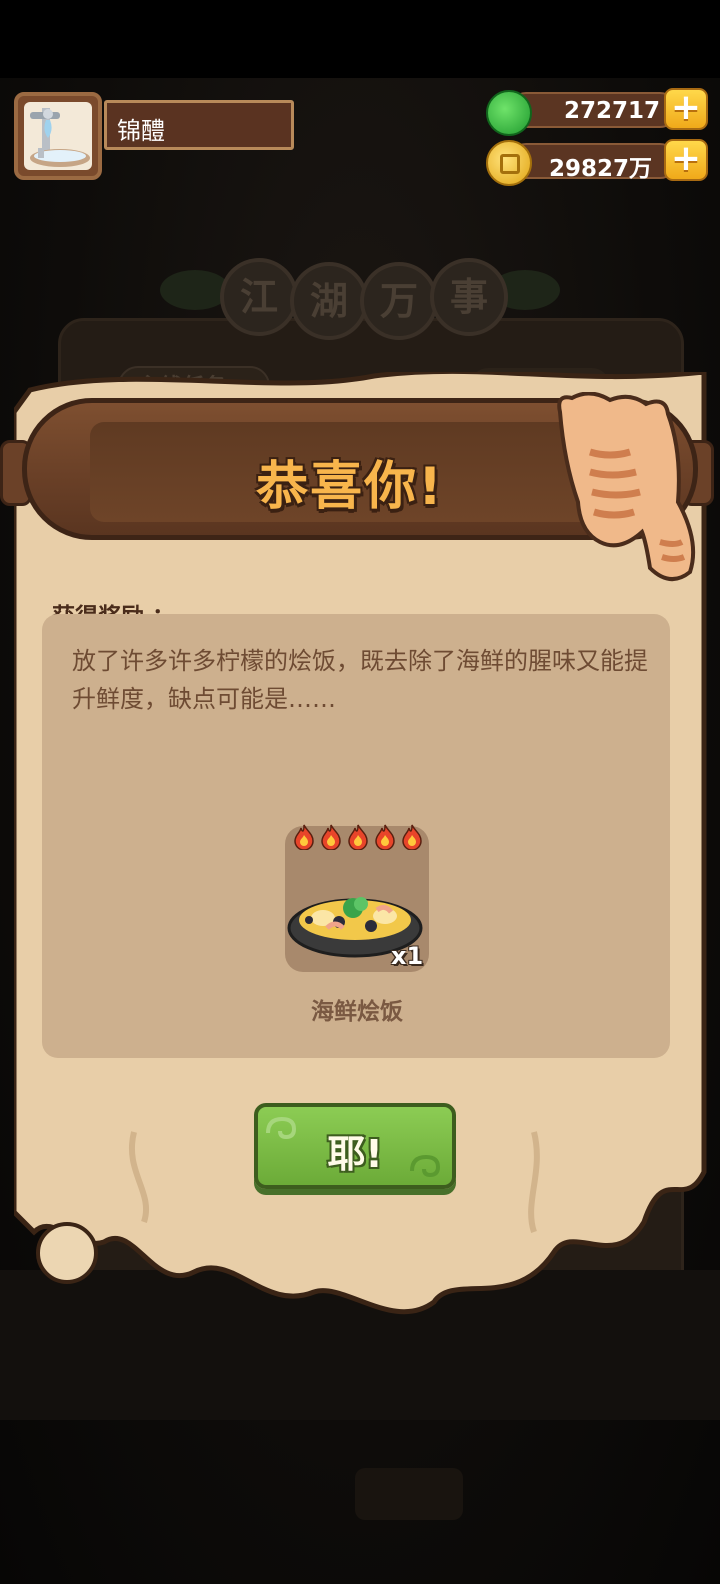 This screenshot has width=720, height=1584. What do you see at coordinates (357, 898) in the screenshot?
I see `reward-item-card: x1` at bounding box center [357, 898].